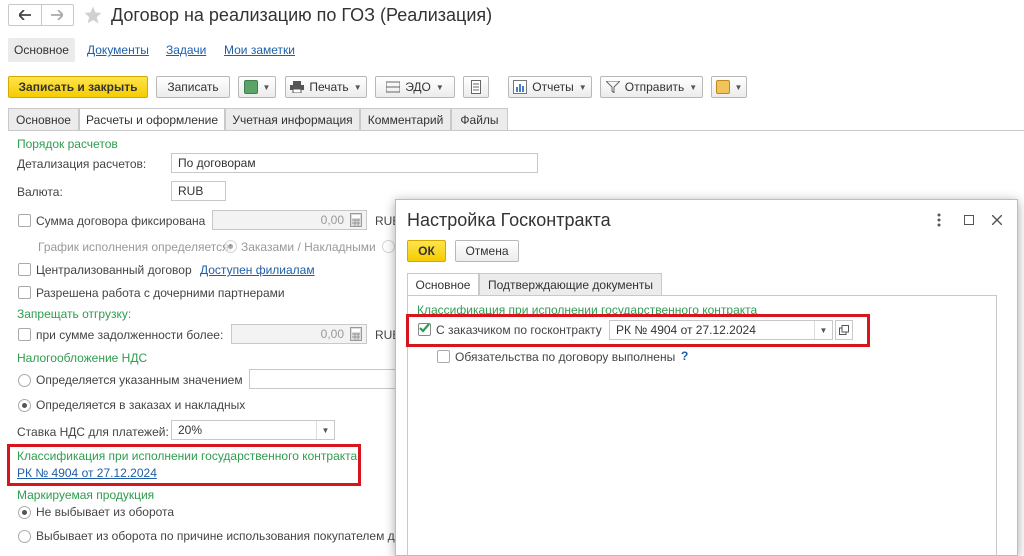 The width and height of the screenshot is (1024, 556). I want to click on save-button: Записать, so click(193, 87).